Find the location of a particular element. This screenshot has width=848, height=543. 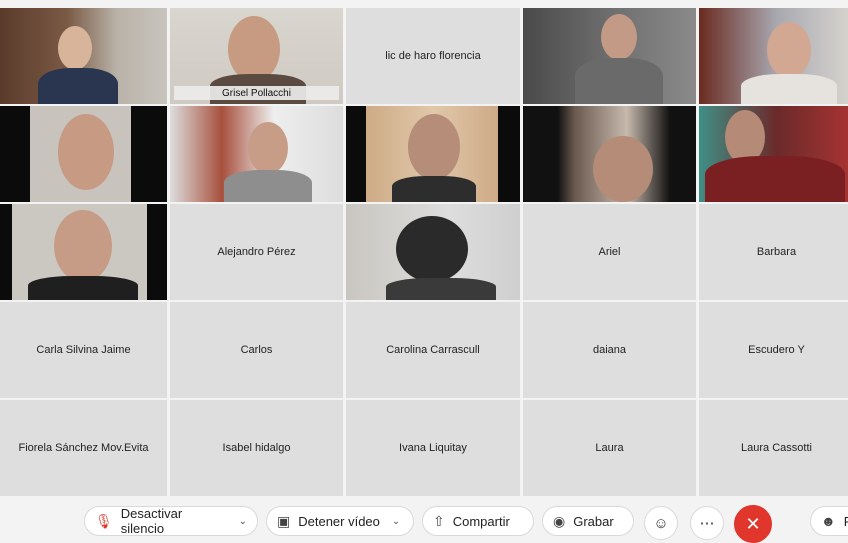

participant-name: Ariel is located at coordinates (609, 252).